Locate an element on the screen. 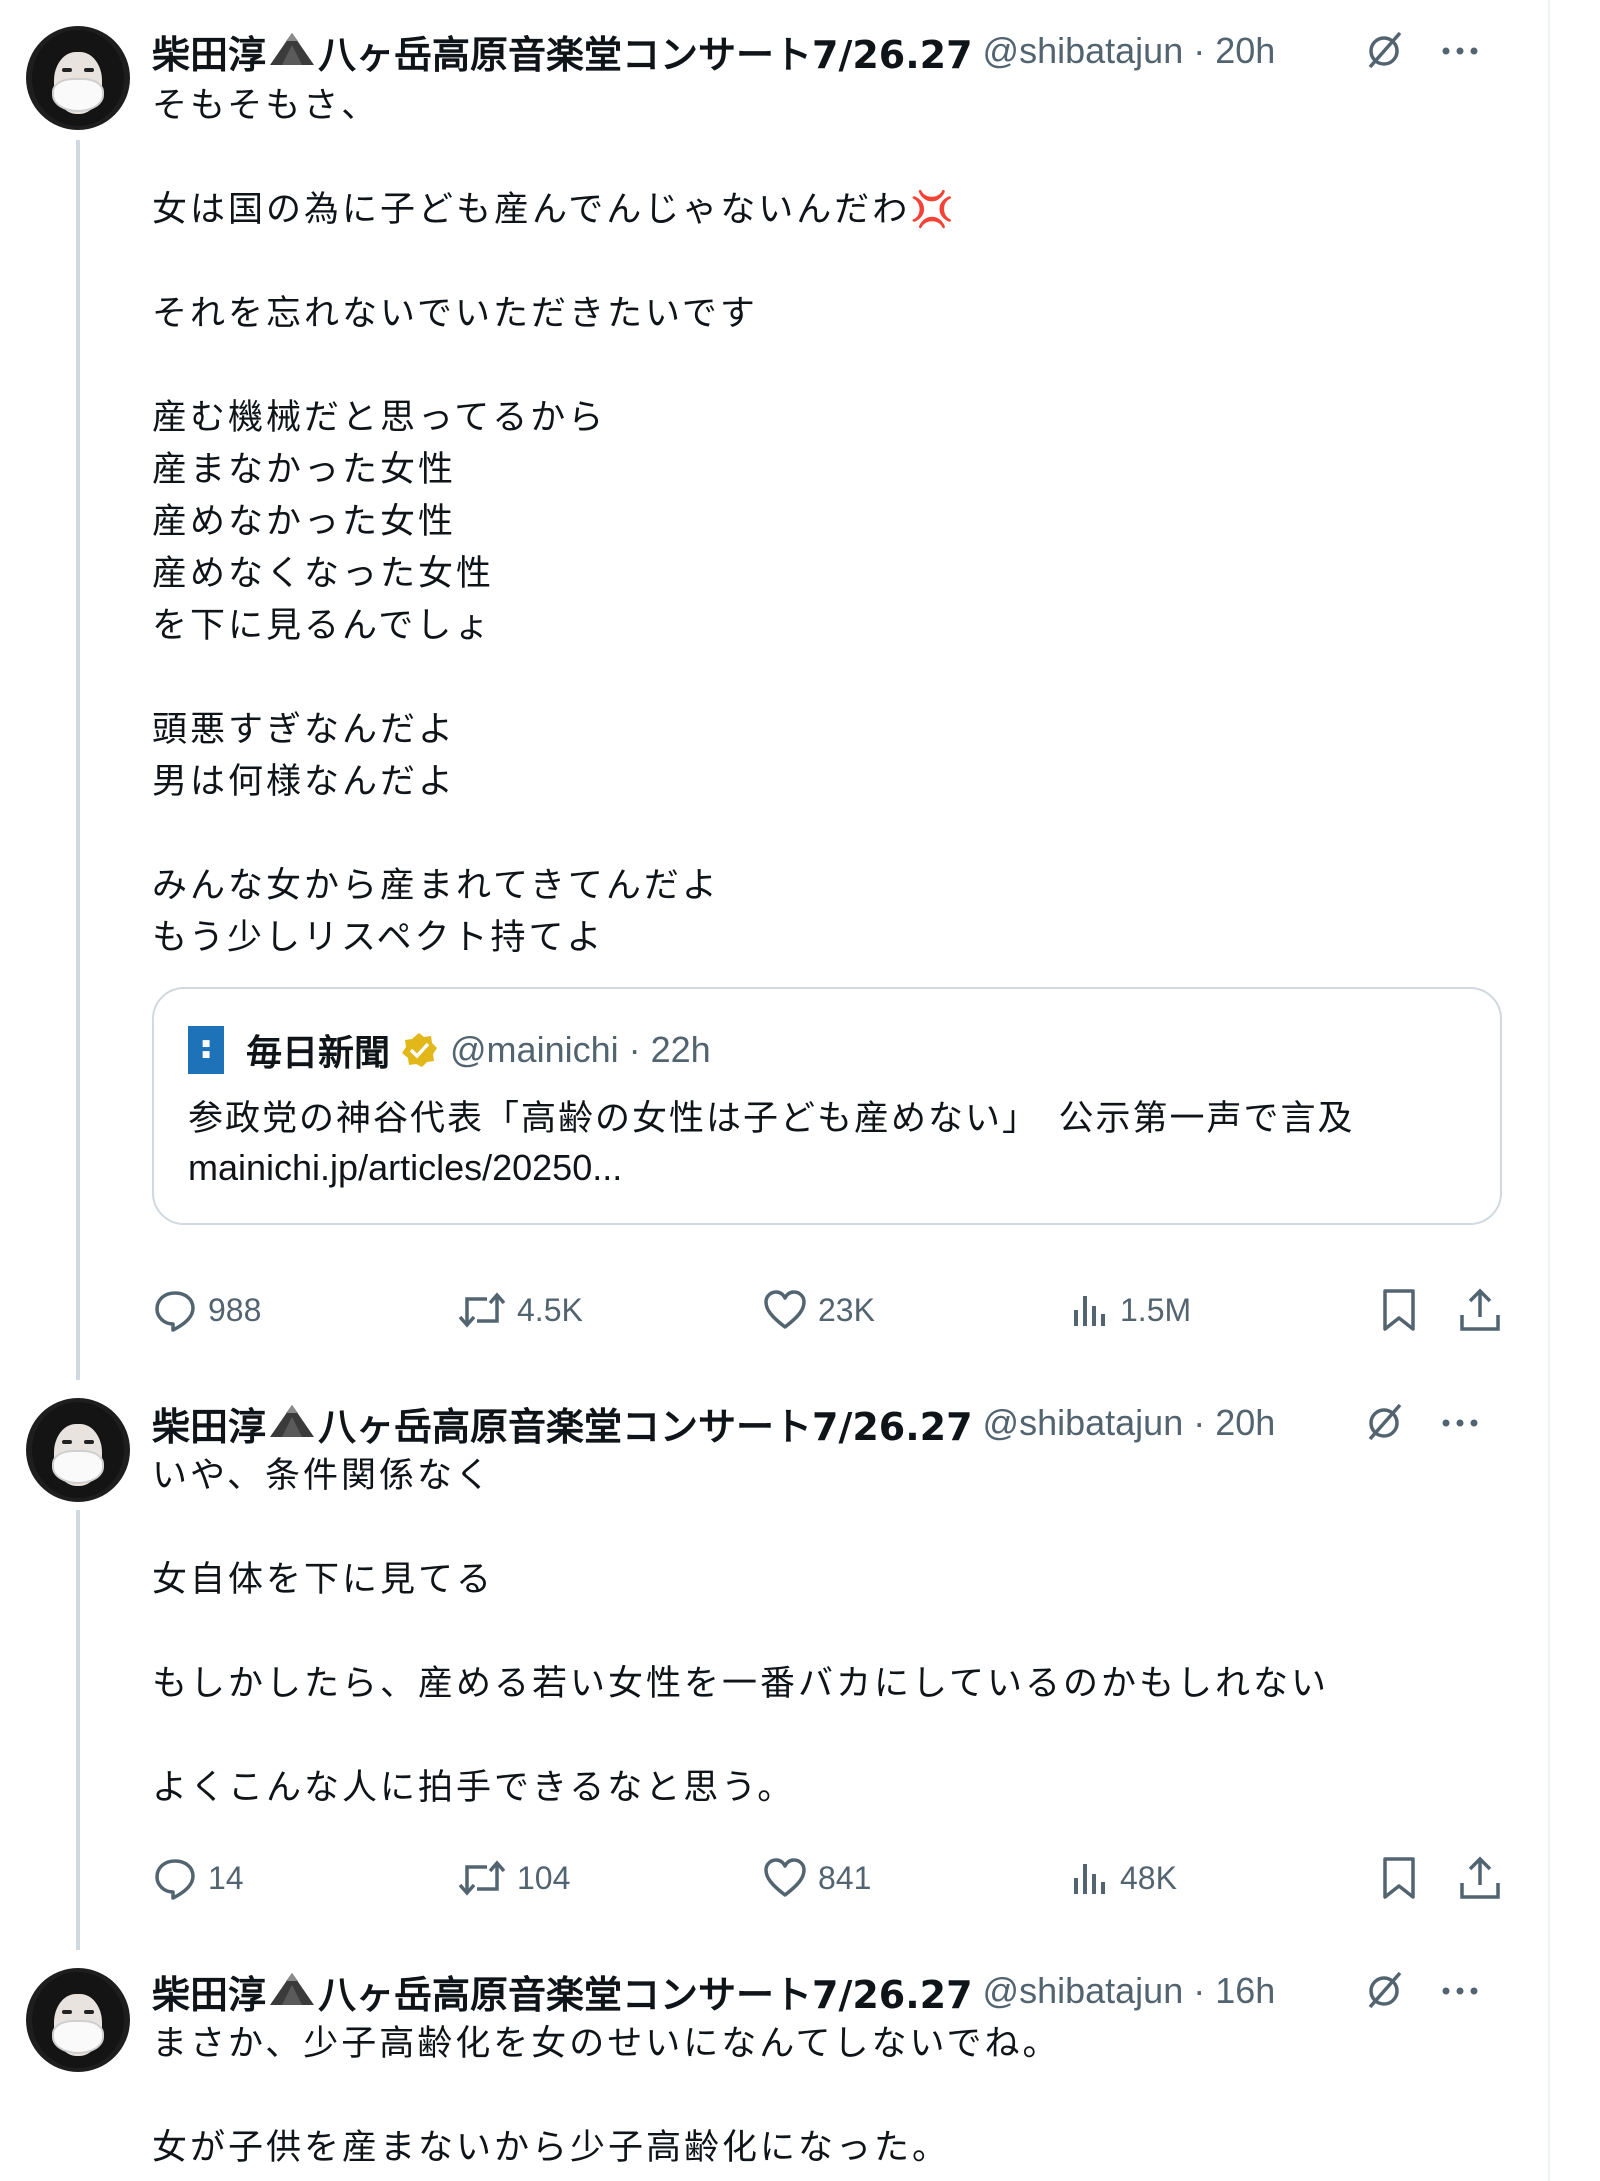  quoted-author-name: 毎日新聞 is located at coordinates (318, 1050).